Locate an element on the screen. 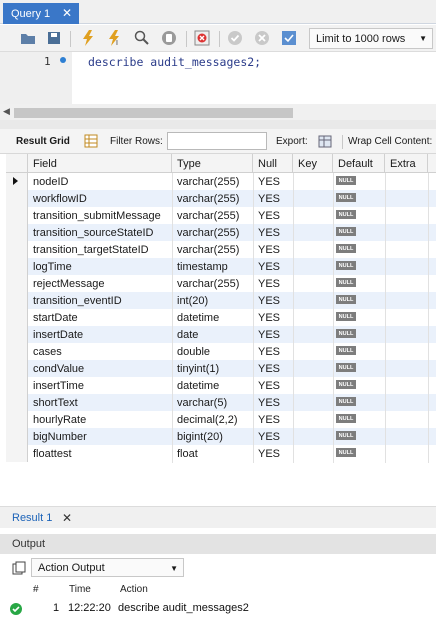 This screenshot has height=633, width=436. table-row: shortText varchar(5) YES NULL is located at coordinates (221, 402).